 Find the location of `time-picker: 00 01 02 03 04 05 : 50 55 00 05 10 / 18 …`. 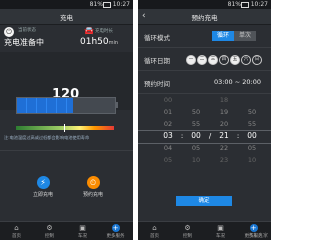

time-picker: 00 01 02 03 04 05 : 50 55 00 05 10 / 18 … is located at coordinates (204, 130).